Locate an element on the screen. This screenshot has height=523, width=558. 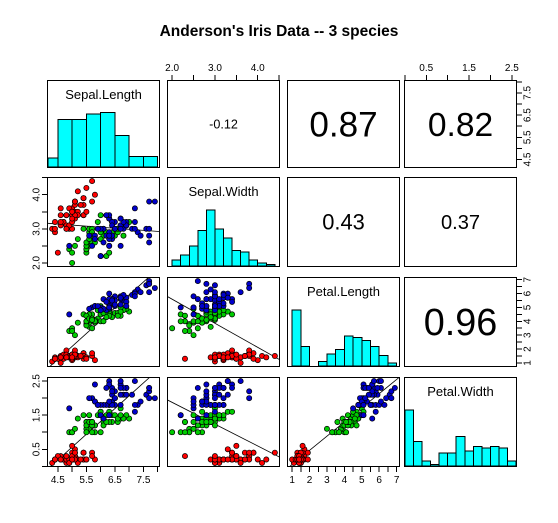
axis-tick-label: 3.0 is located at coordinates (37, 228).